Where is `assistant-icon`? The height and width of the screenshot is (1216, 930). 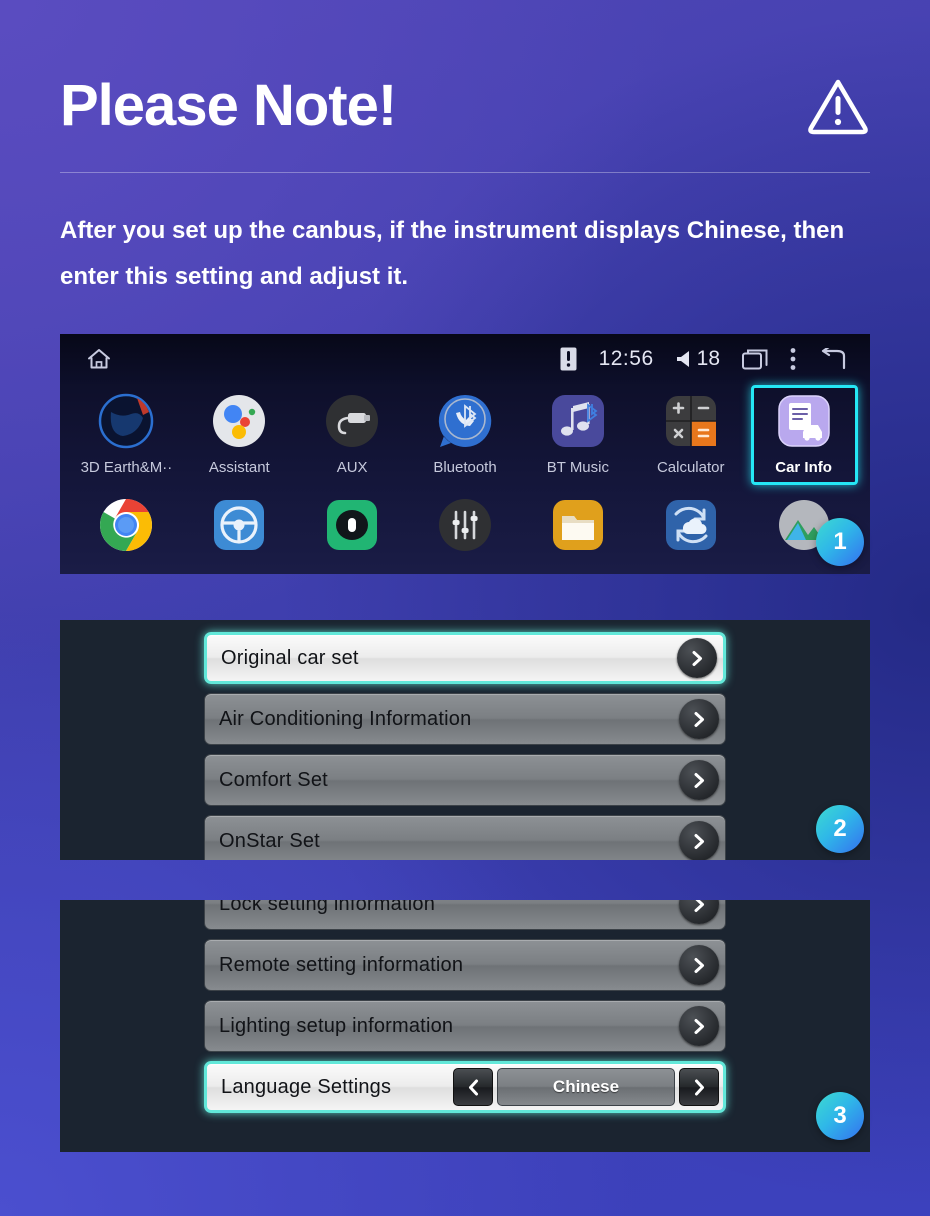 assistant-icon is located at coordinates (239, 421).